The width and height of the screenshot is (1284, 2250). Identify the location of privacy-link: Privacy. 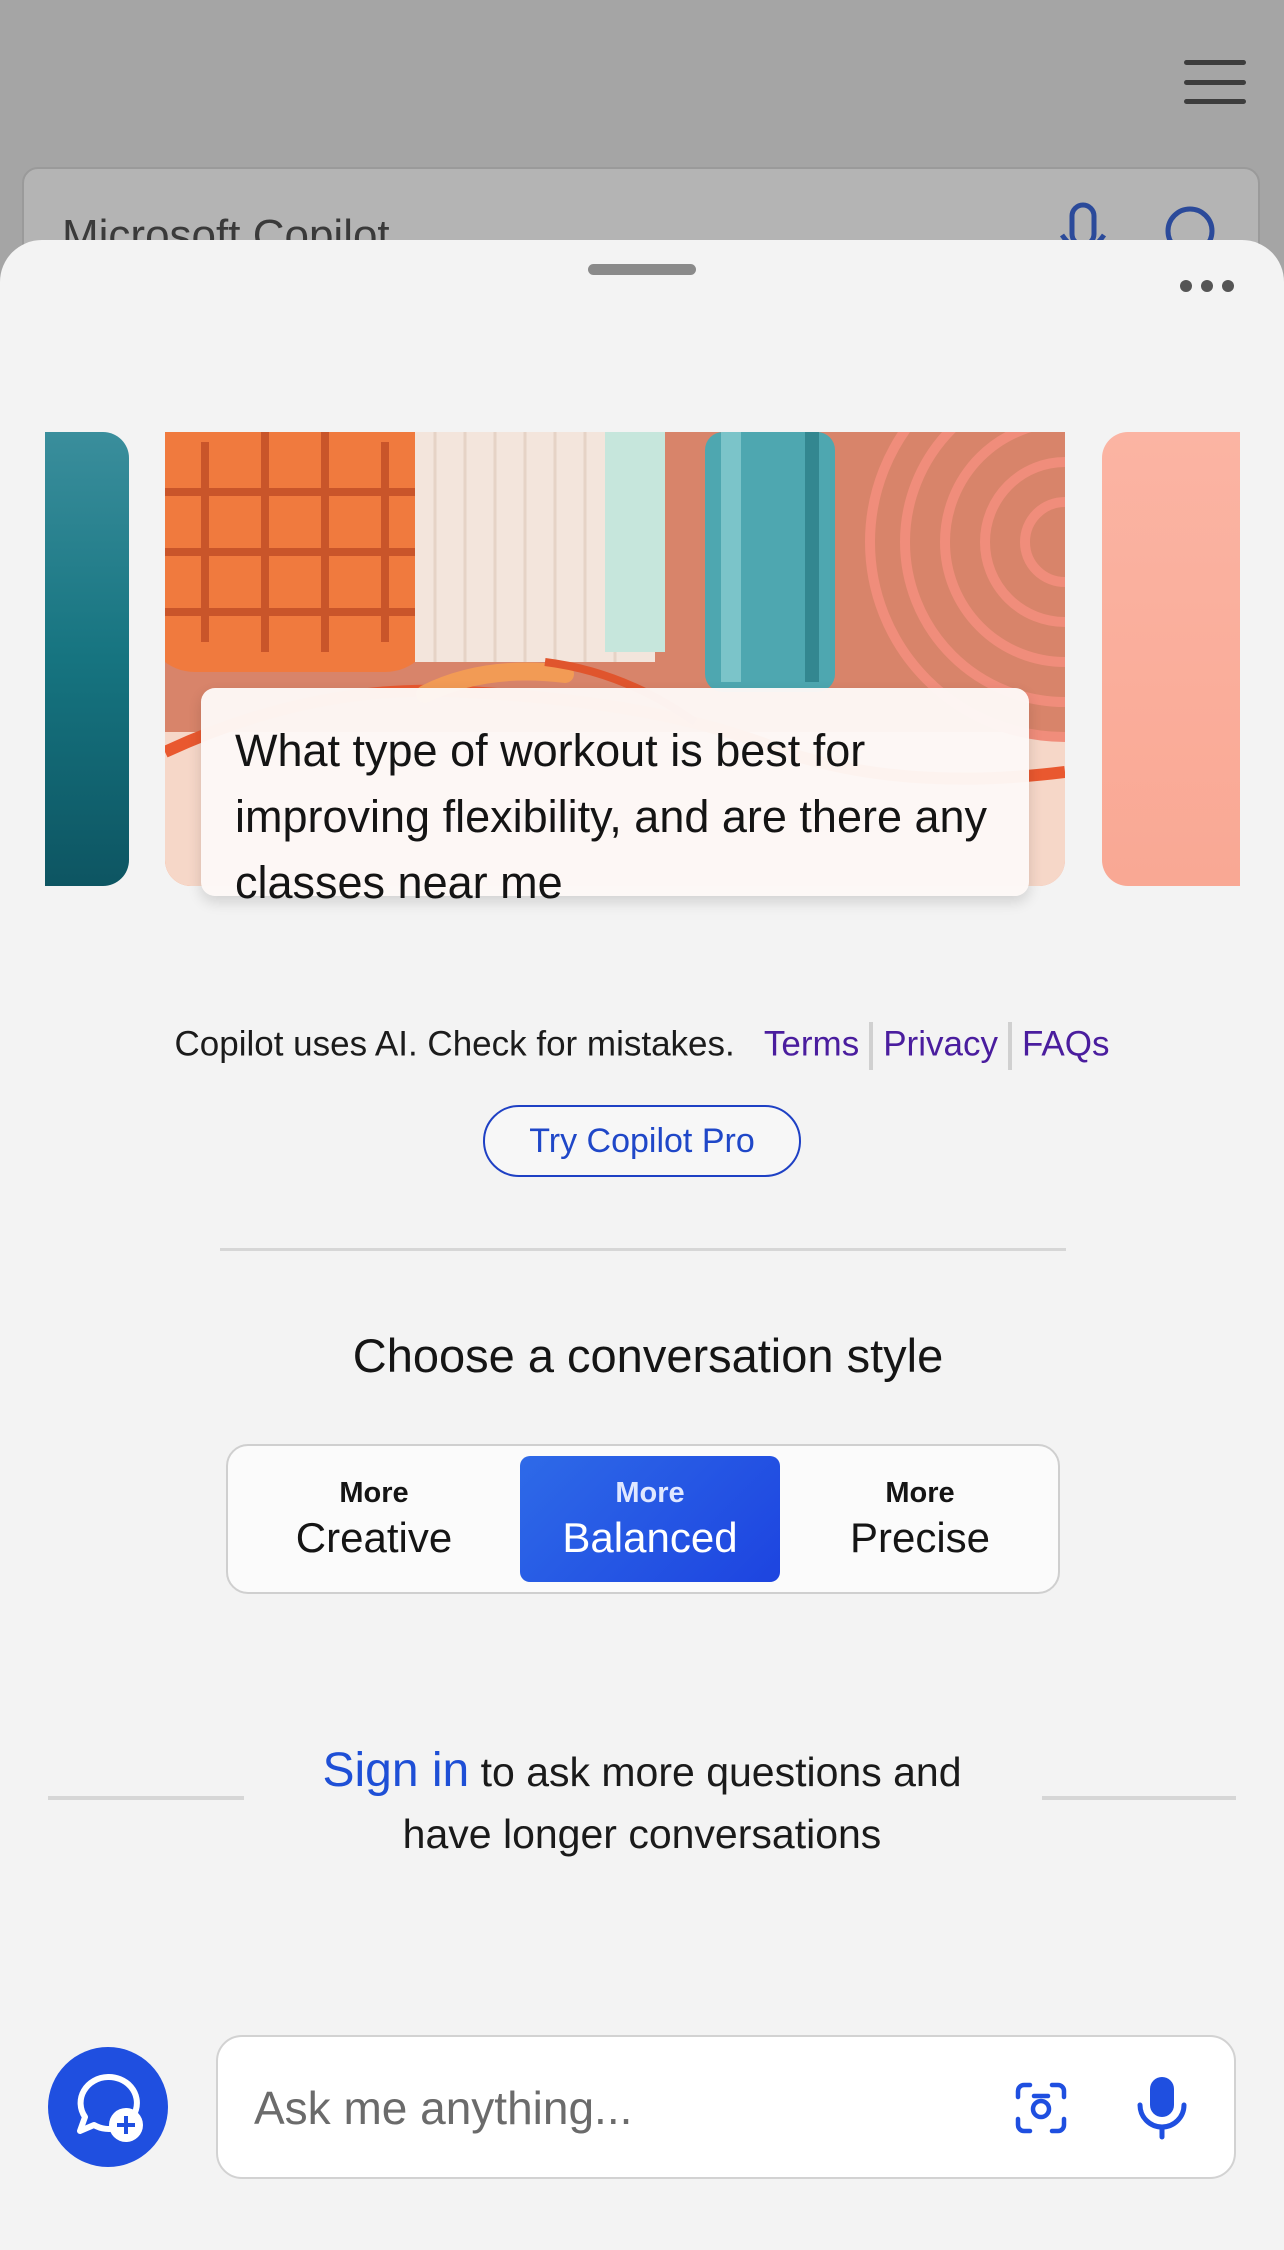
(940, 1043).